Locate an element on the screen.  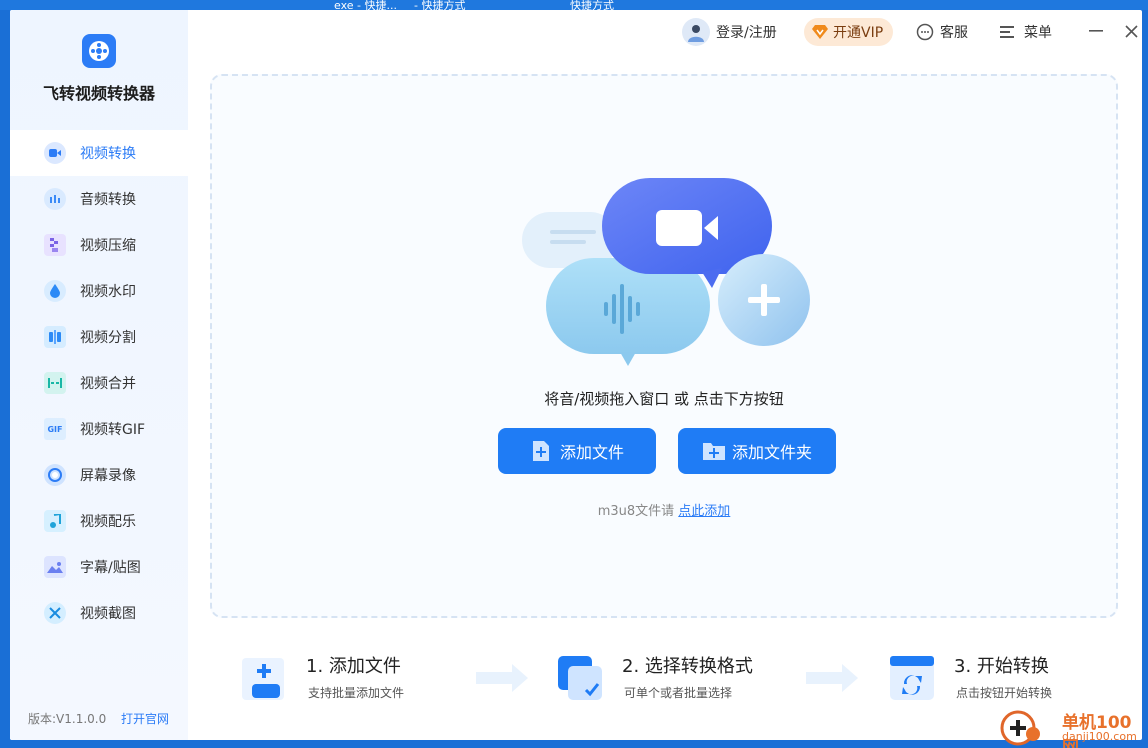
step-start-convert: 3. 开始转换 点击按钮开始转换 is located at coordinates (1008, 680).